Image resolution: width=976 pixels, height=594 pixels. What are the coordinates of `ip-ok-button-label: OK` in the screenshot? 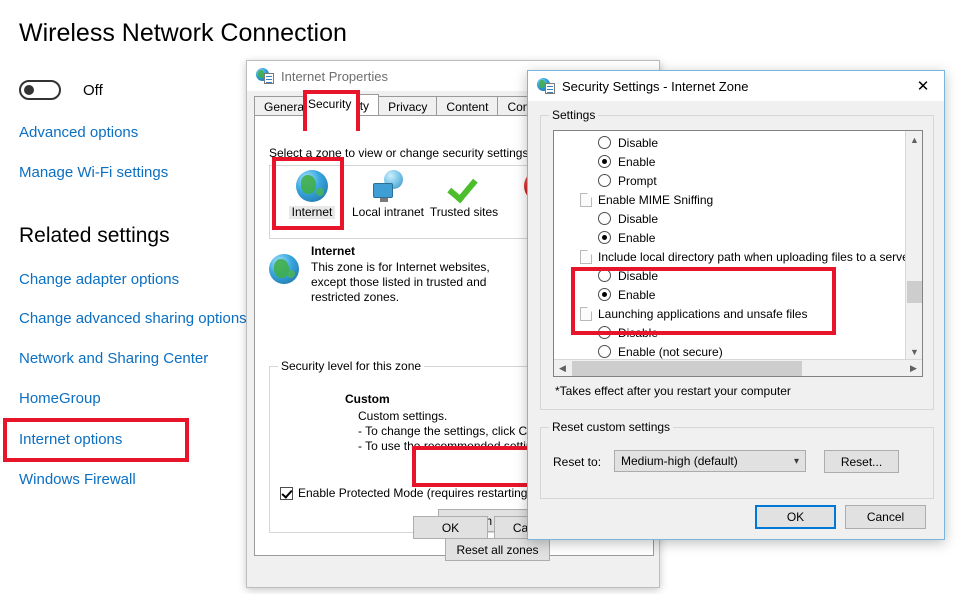 It's located at (450, 527).